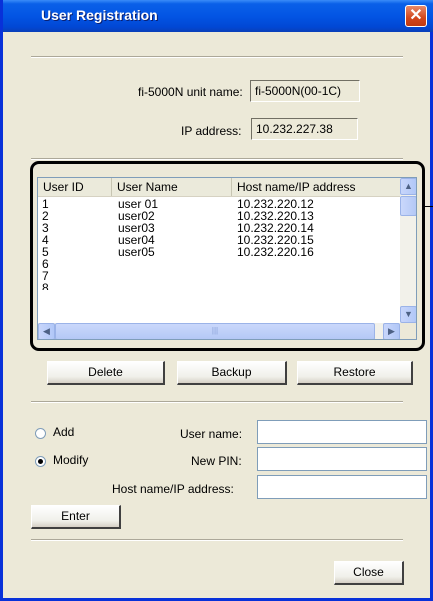 The image size is (433, 601). What do you see at coordinates (46, 331) in the screenshot?
I see `left-arrow-icon: ◀` at bounding box center [46, 331].